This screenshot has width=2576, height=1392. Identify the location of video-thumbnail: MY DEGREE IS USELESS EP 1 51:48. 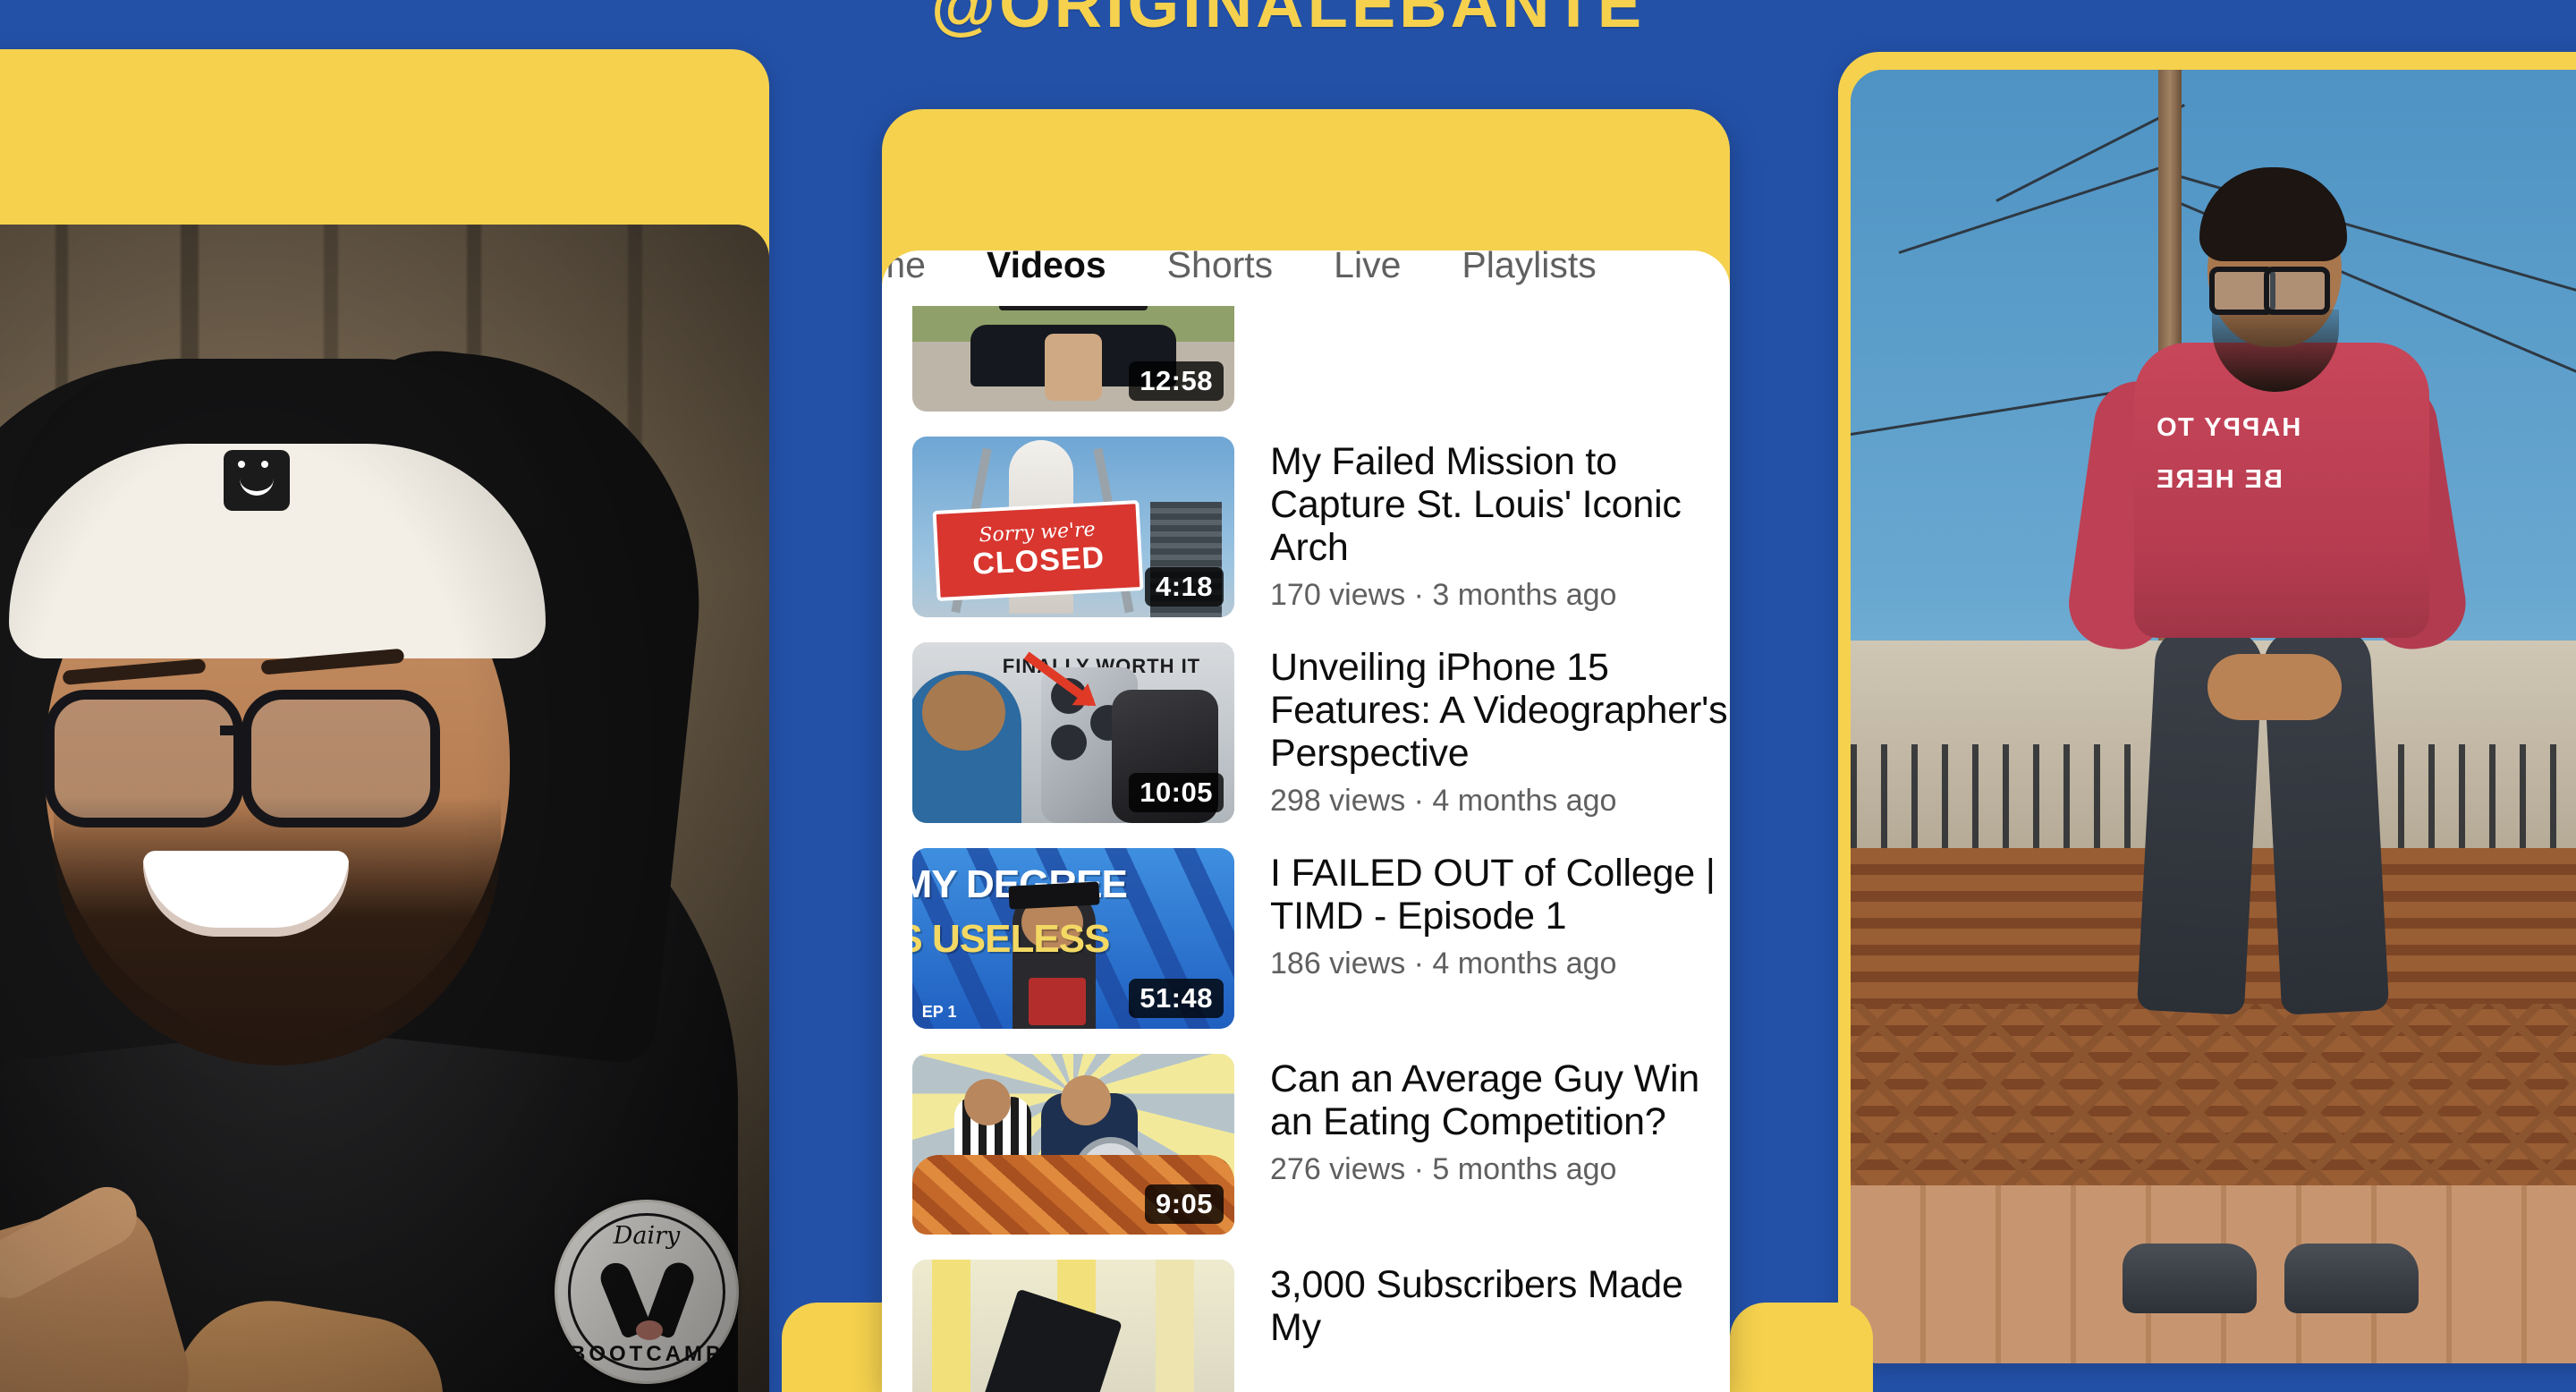
(1073, 938).